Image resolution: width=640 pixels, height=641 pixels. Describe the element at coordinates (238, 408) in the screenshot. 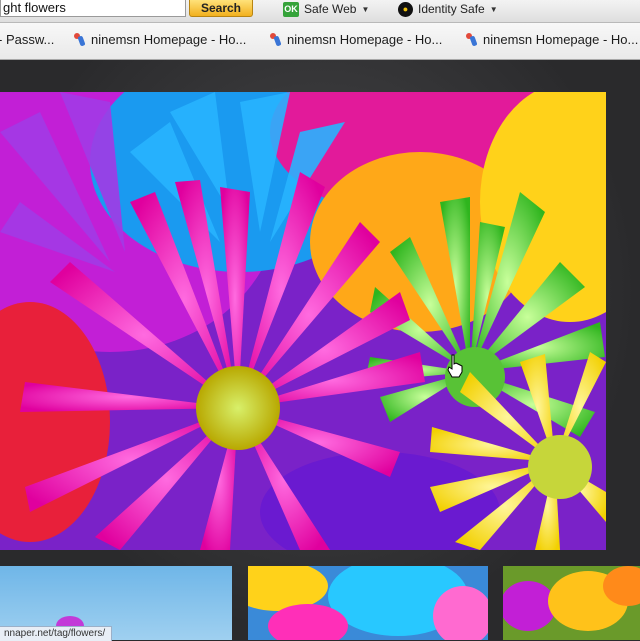

I see `flower-center` at that location.